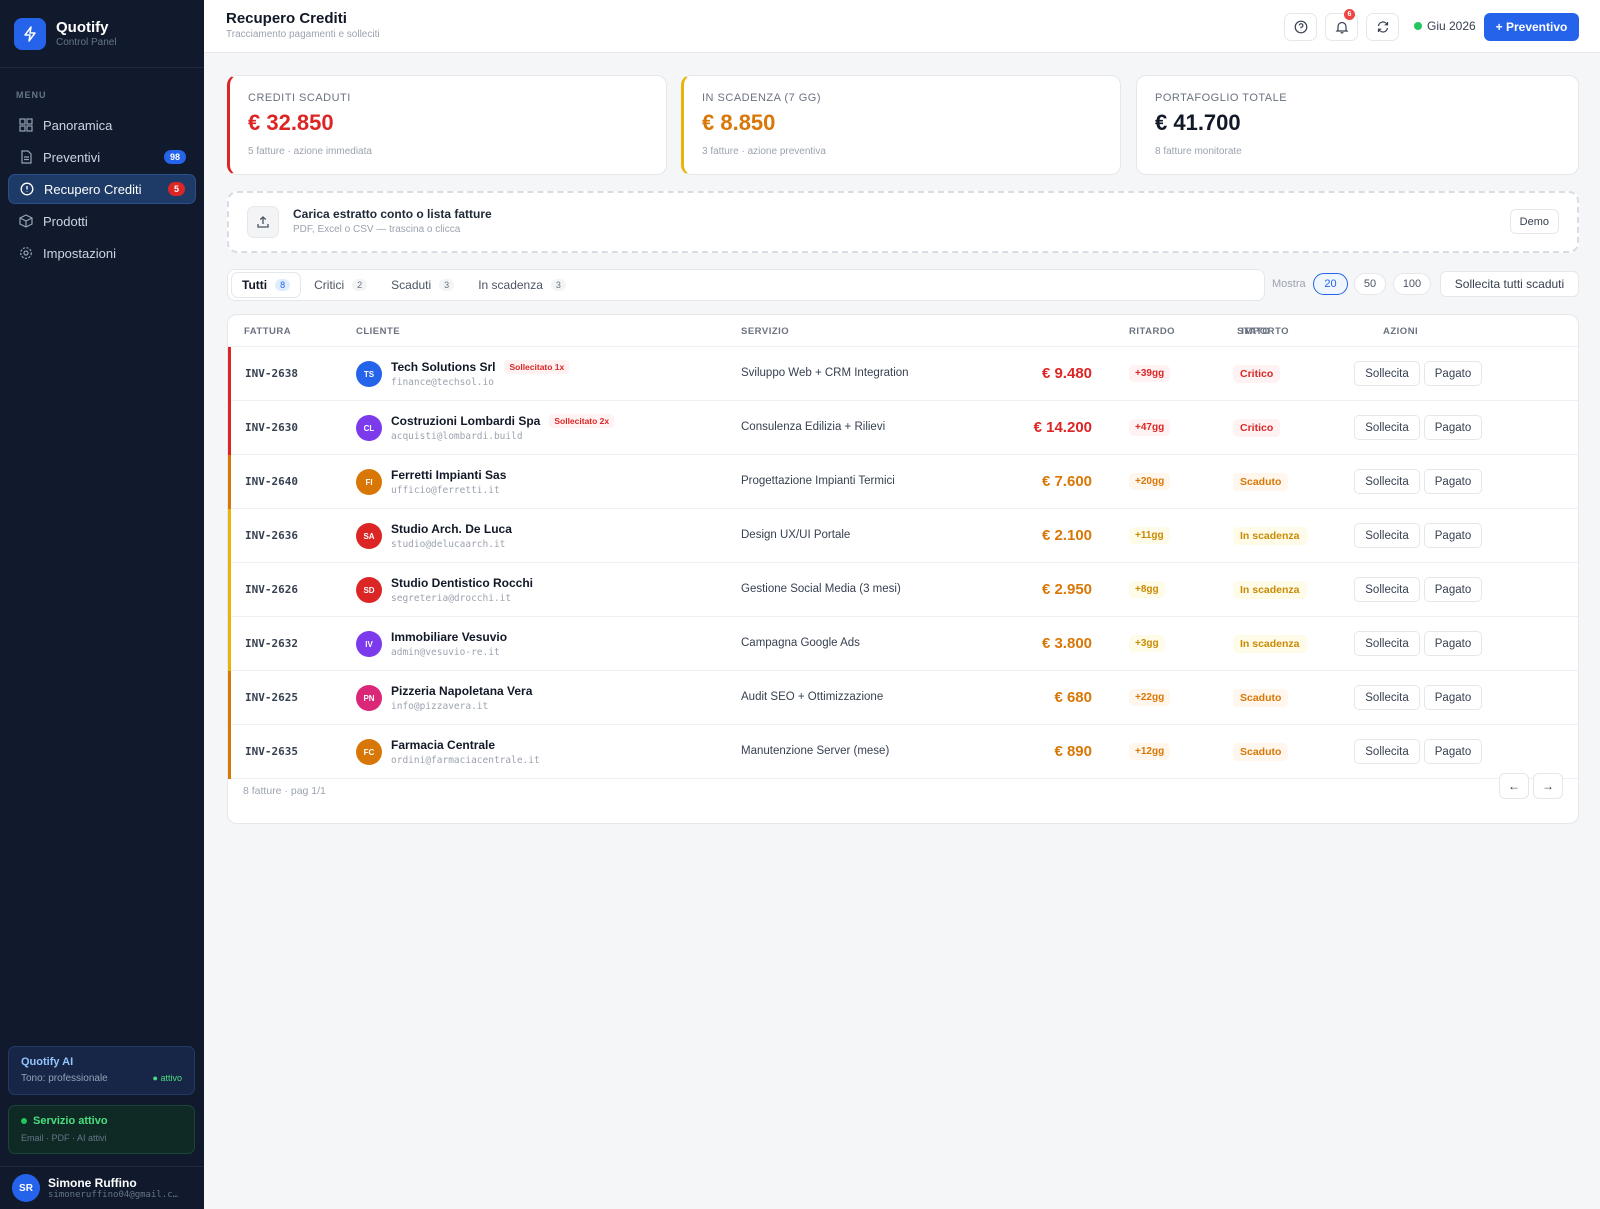  What do you see at coordinates (764, 151) in the screenshot?
I see `kpi-sub: 3 fatture · azione preventiva` at bounding box center [764, 151].